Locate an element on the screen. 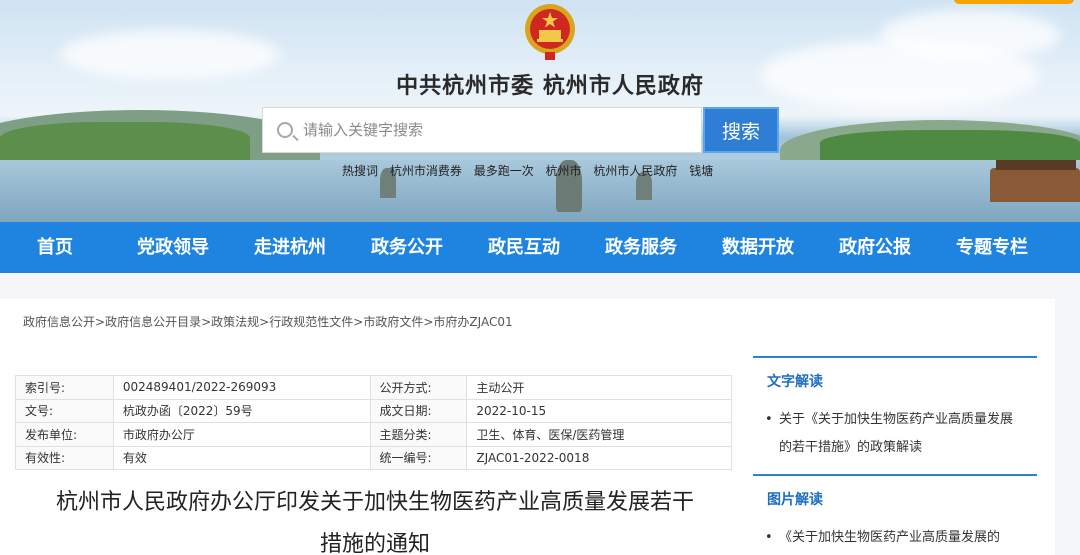 The height and width of the screenshot is (555, 1080). hot-word-link: 杭州市 is located at coordinates (564, 171).